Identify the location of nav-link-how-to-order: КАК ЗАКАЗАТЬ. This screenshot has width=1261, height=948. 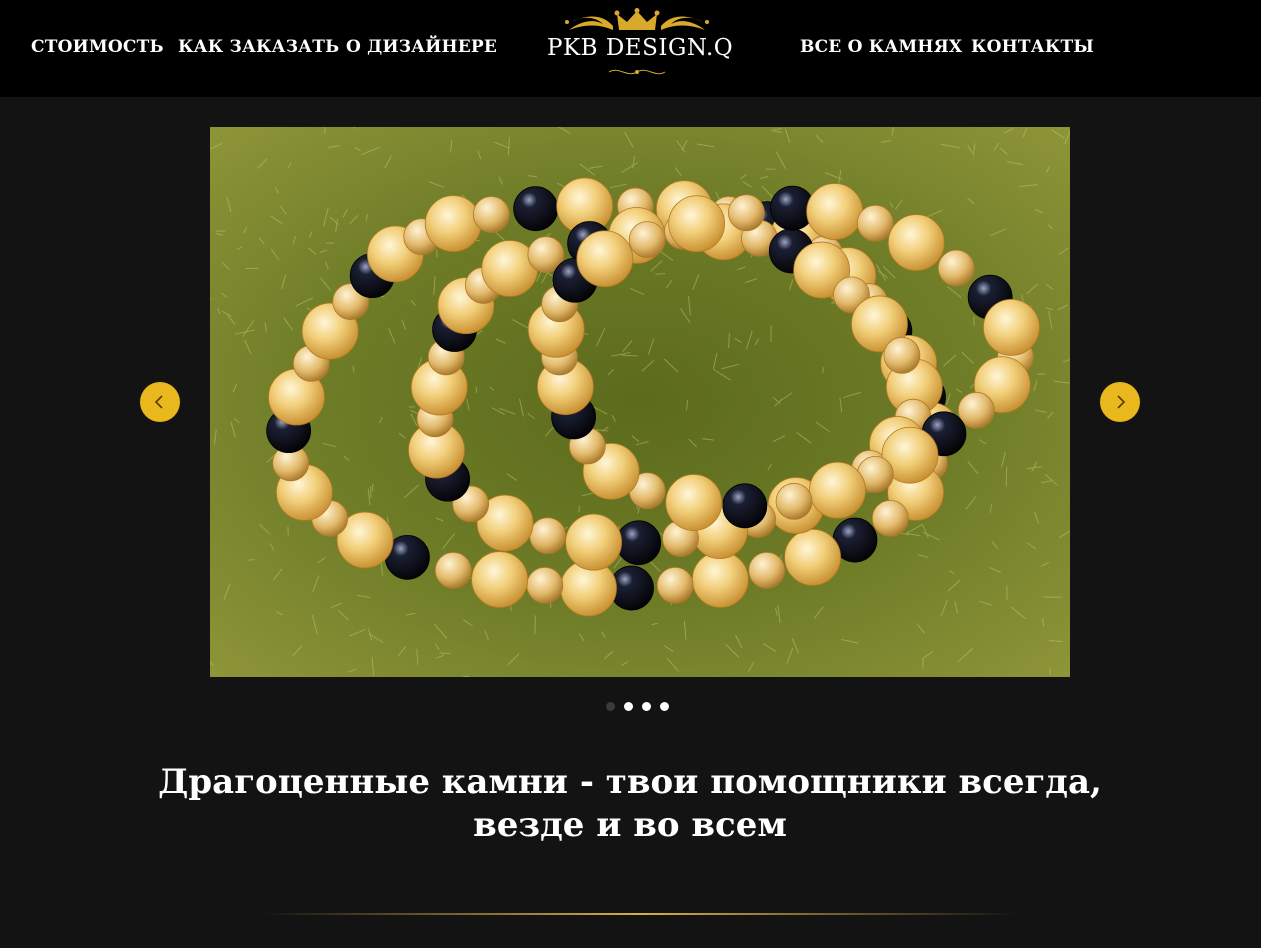
(258, 47).